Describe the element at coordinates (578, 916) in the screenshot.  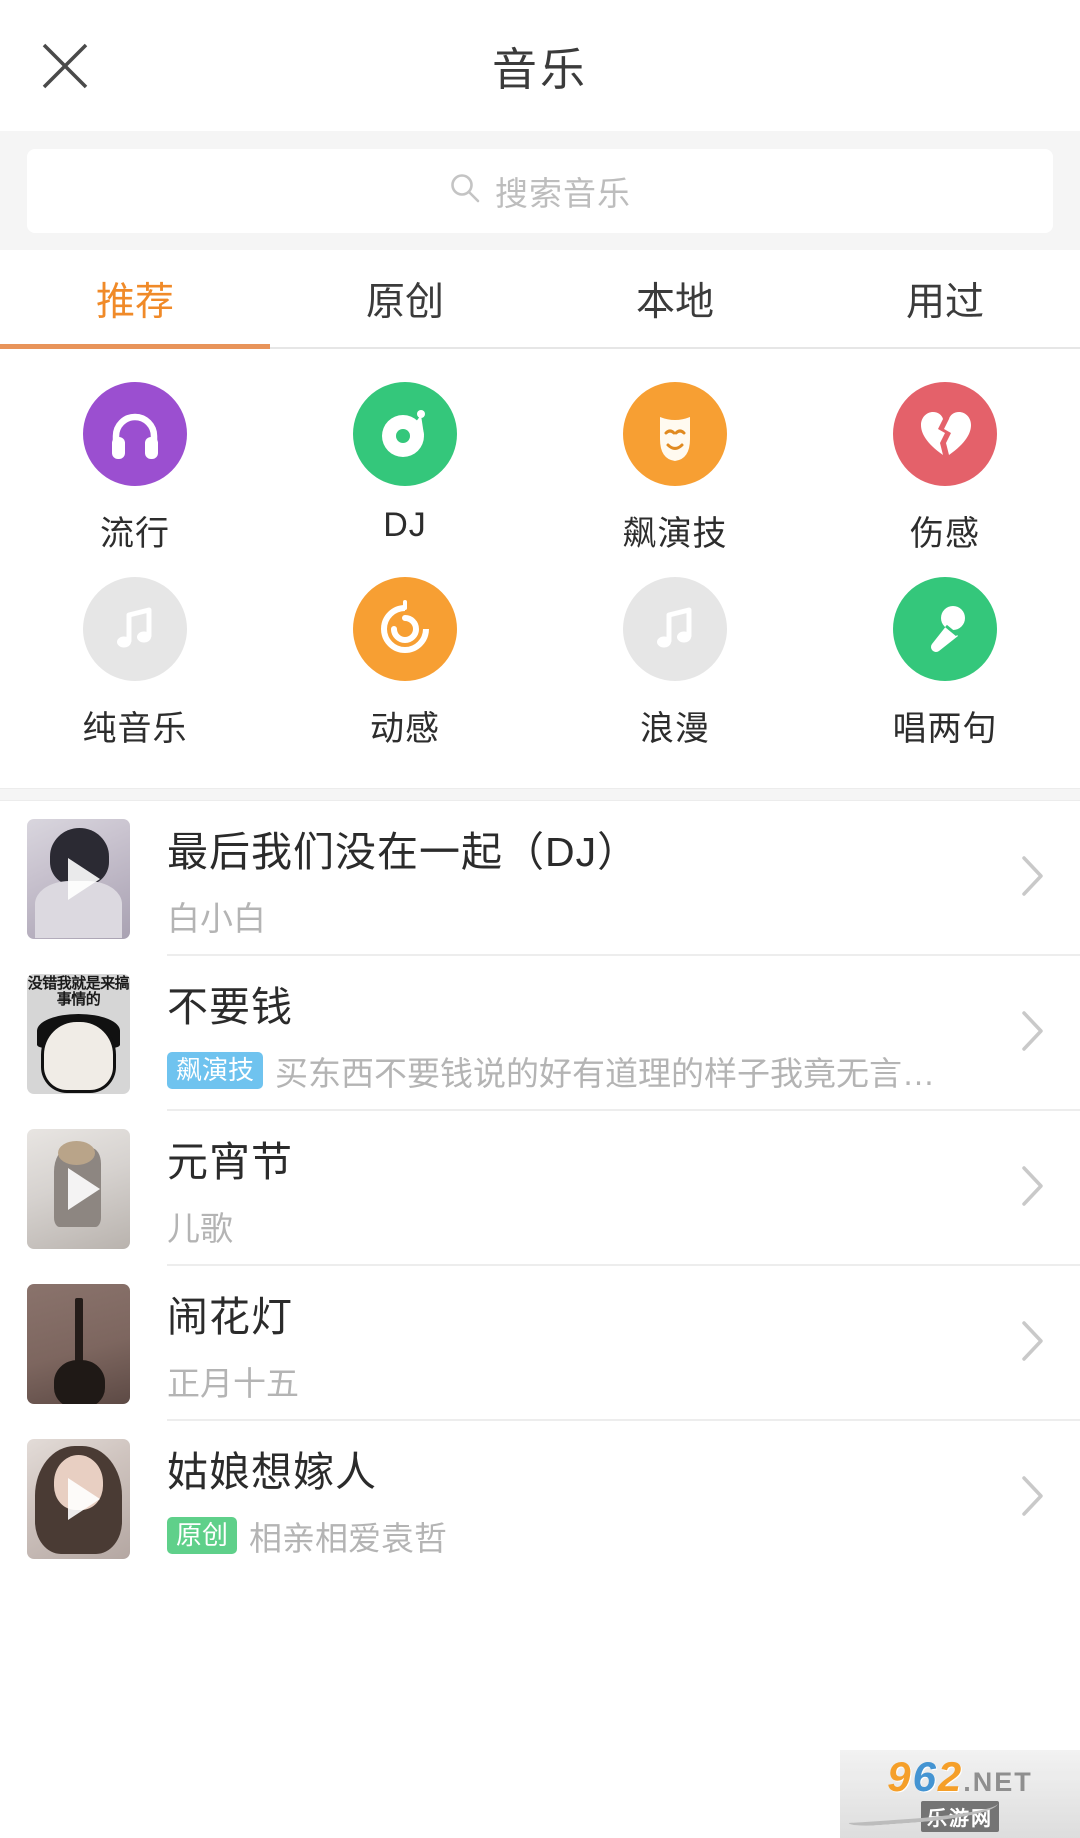
I see `song-subline: 白小白` at that location.